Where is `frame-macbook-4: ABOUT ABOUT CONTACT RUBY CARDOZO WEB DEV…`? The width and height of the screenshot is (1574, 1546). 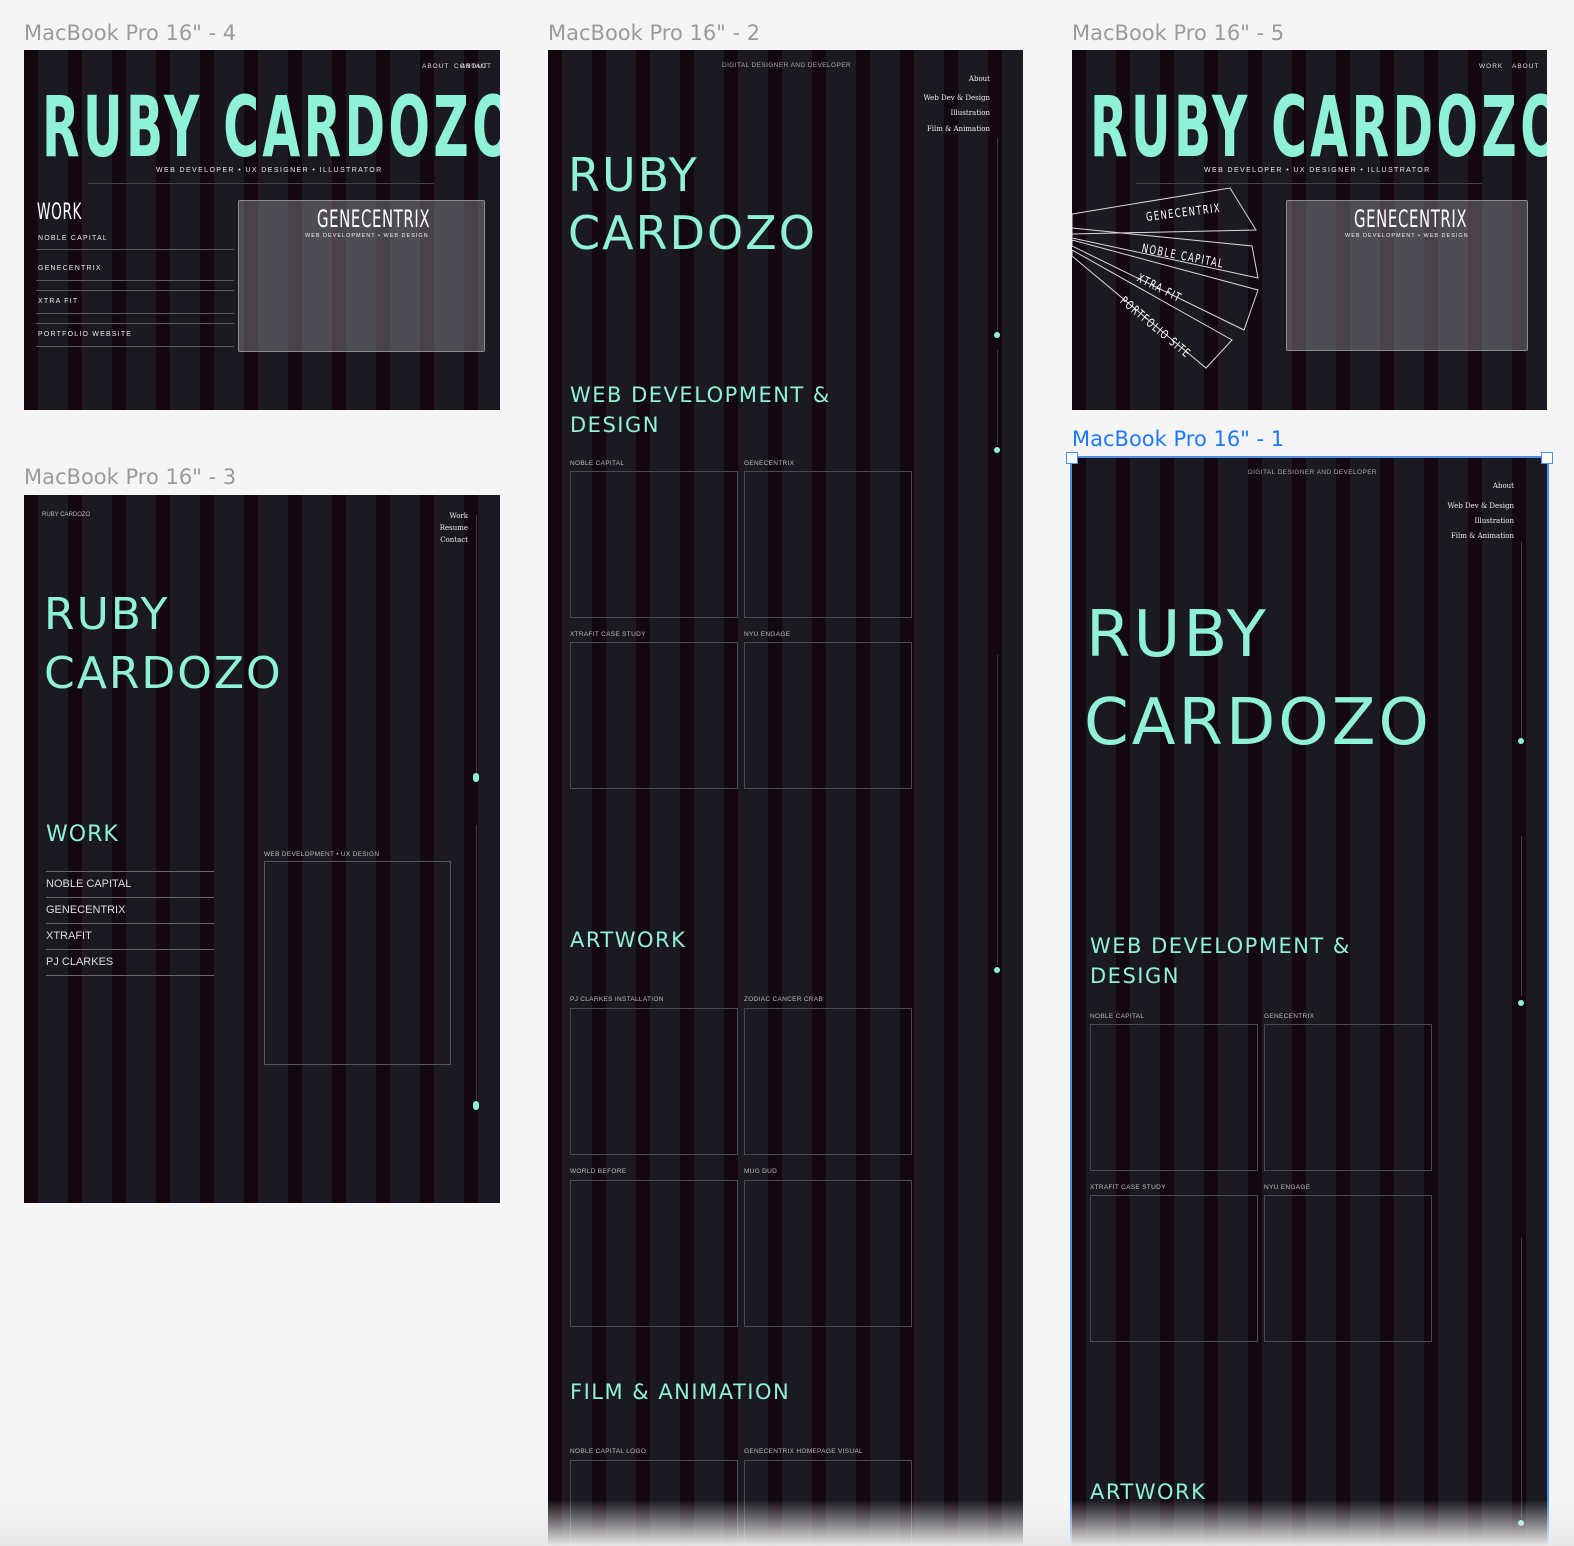
frame-macbook-4: ABOUT ABOUT CONTACT RUBY CARDOZO WEB DEV… is located at coordinates (262, 230).